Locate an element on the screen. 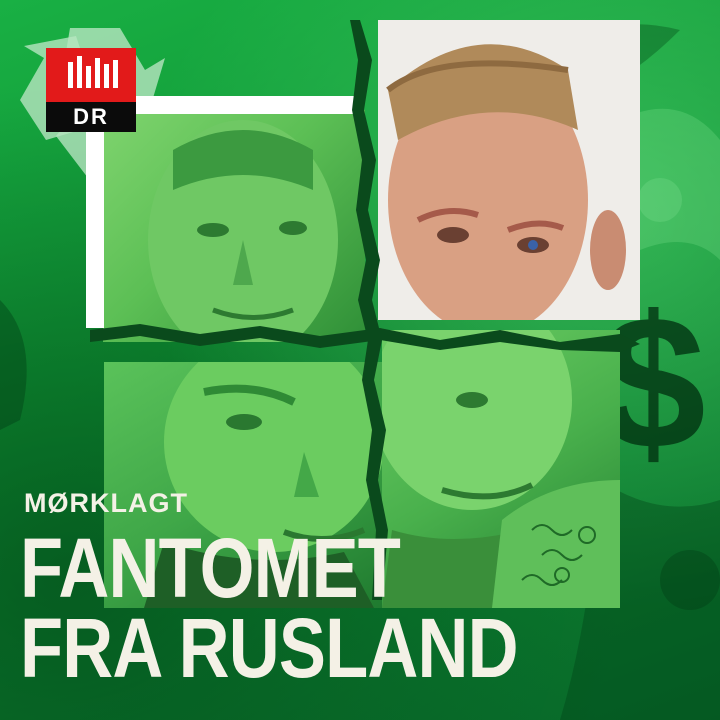 Image resolution: width=720 pixels, height=720 pixels. dr-logo-mark is located at coordinates (91, 75).